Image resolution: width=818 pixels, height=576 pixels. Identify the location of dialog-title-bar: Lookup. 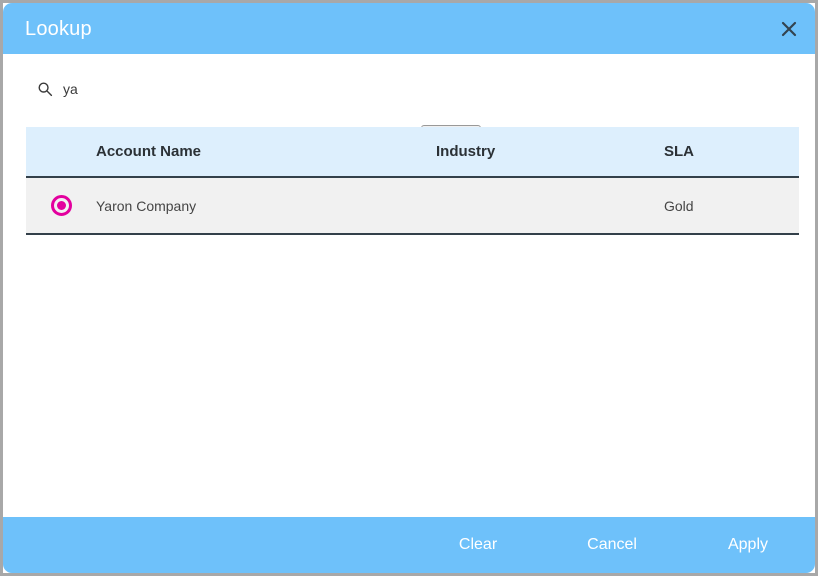
(409, 28).